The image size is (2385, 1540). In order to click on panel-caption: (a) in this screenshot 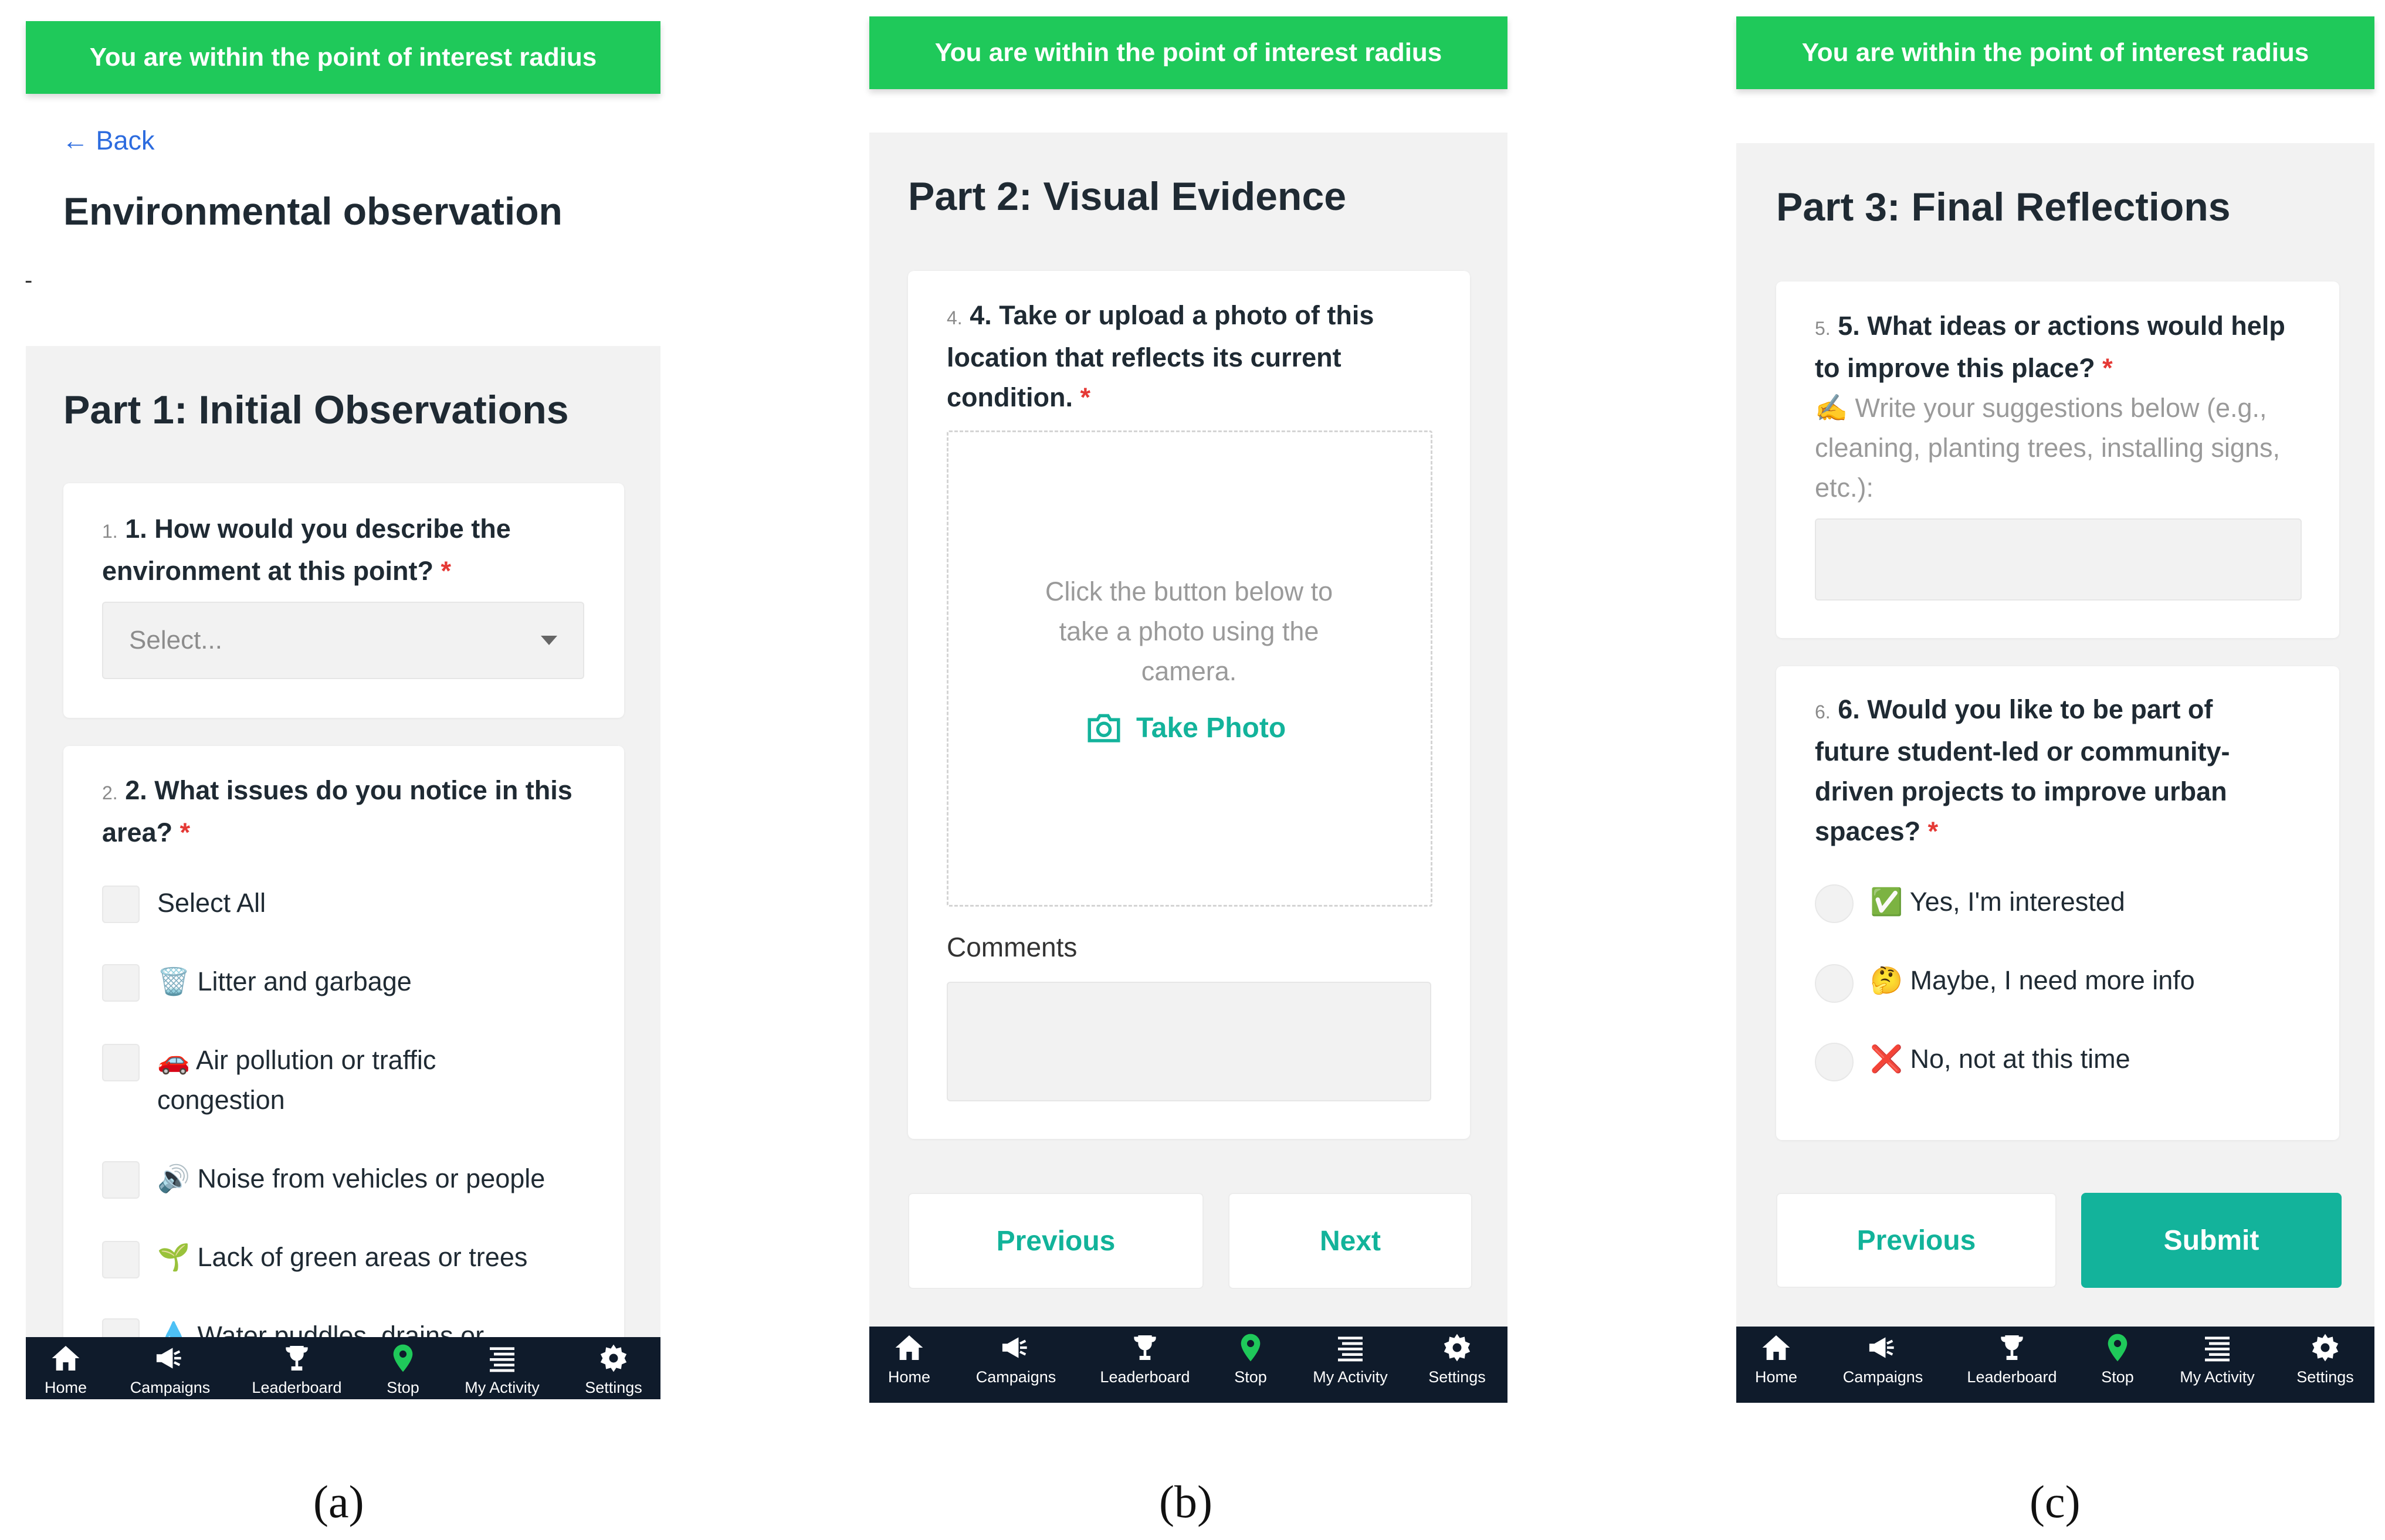, I will do `click(338, 1501)`.